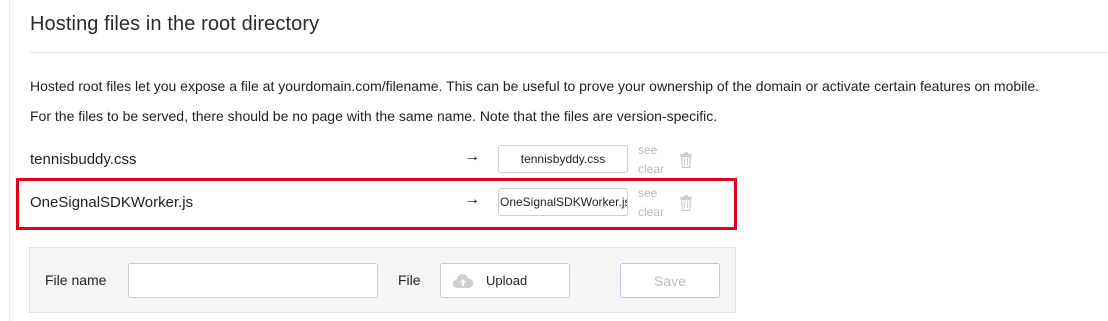 Image resolution: width=1108 pixels, height=321 pixels. Describe the element at coordinates (175, 24) in the screenshot. I see `section-title: Hosting files in the root directory` at that location.